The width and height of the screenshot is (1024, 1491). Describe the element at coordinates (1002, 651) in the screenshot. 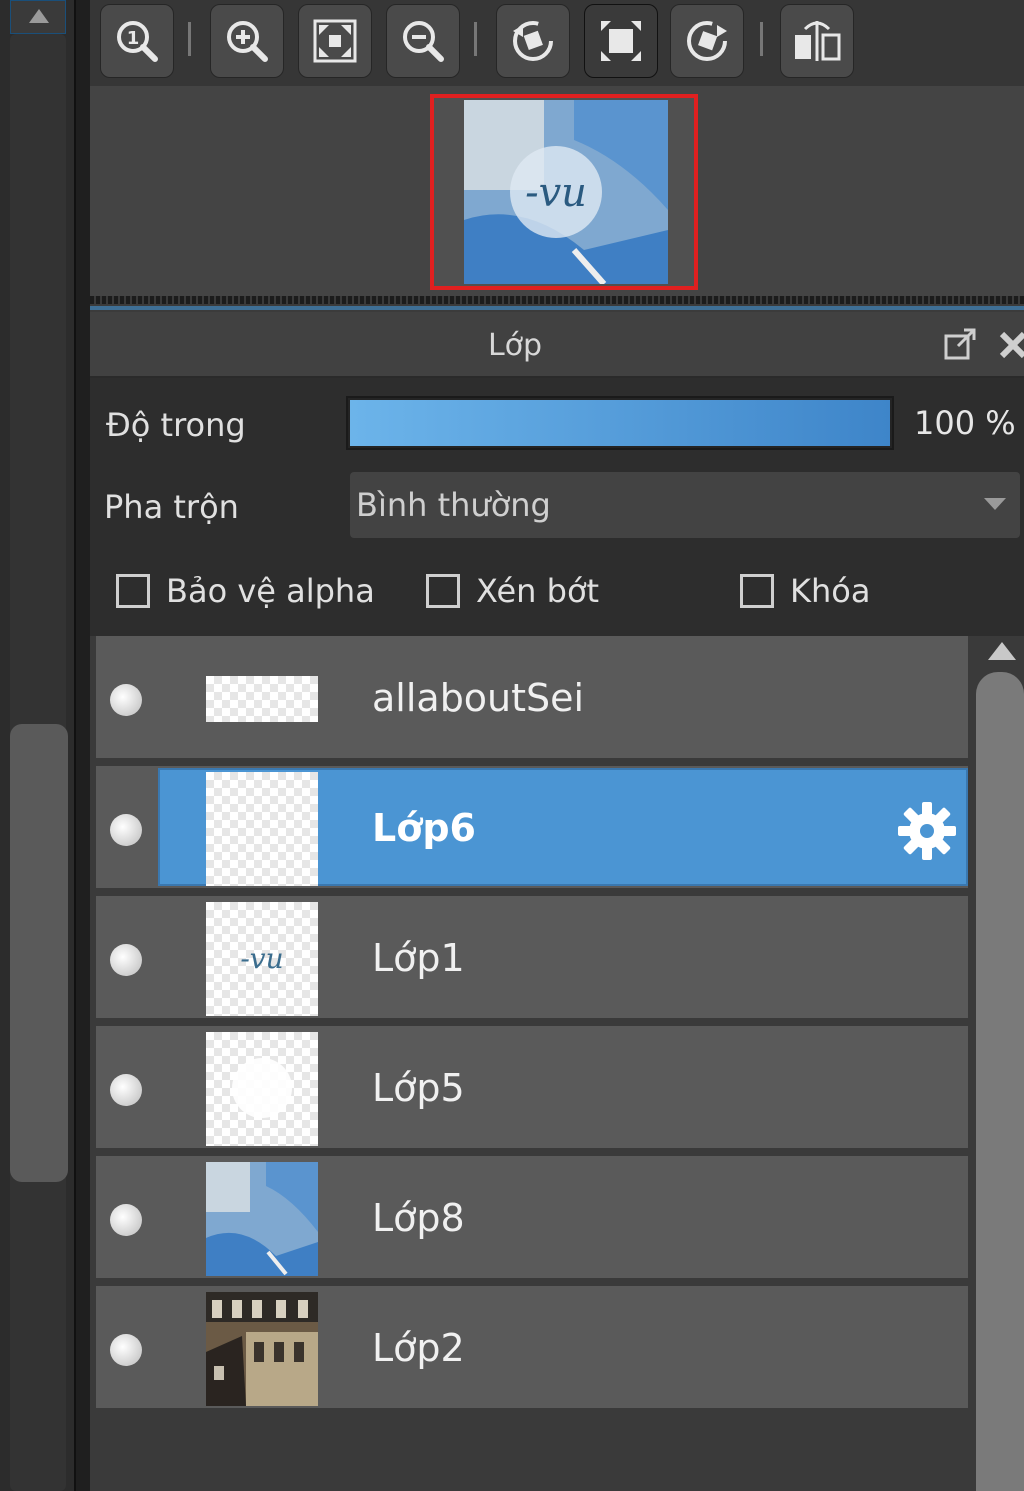

I see `list-scroll-up-button` at that location.